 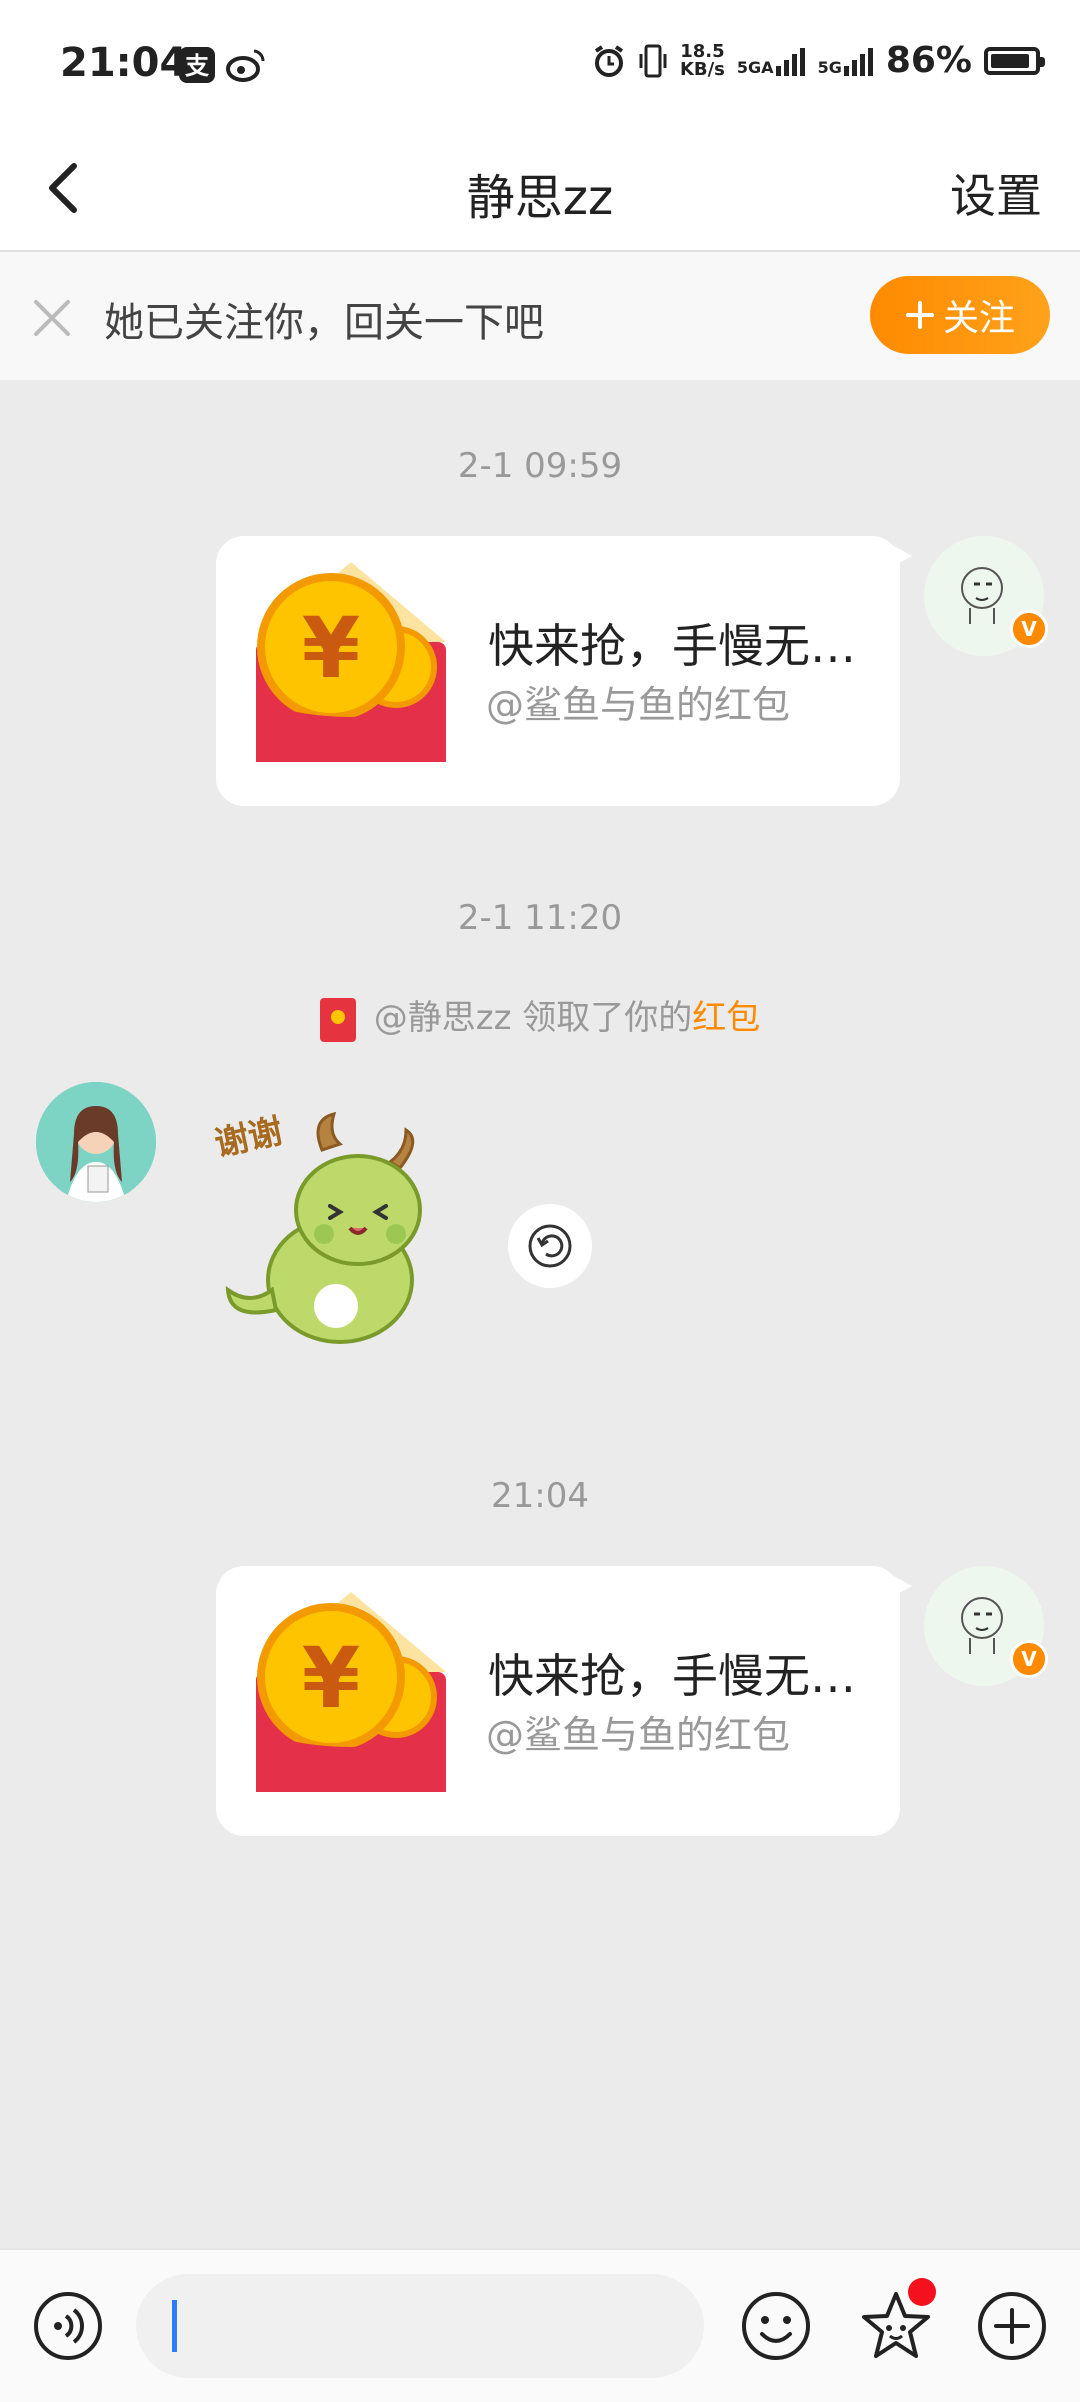 I want to click on net-speed-value: 18.5, so click(x=702, y=51).